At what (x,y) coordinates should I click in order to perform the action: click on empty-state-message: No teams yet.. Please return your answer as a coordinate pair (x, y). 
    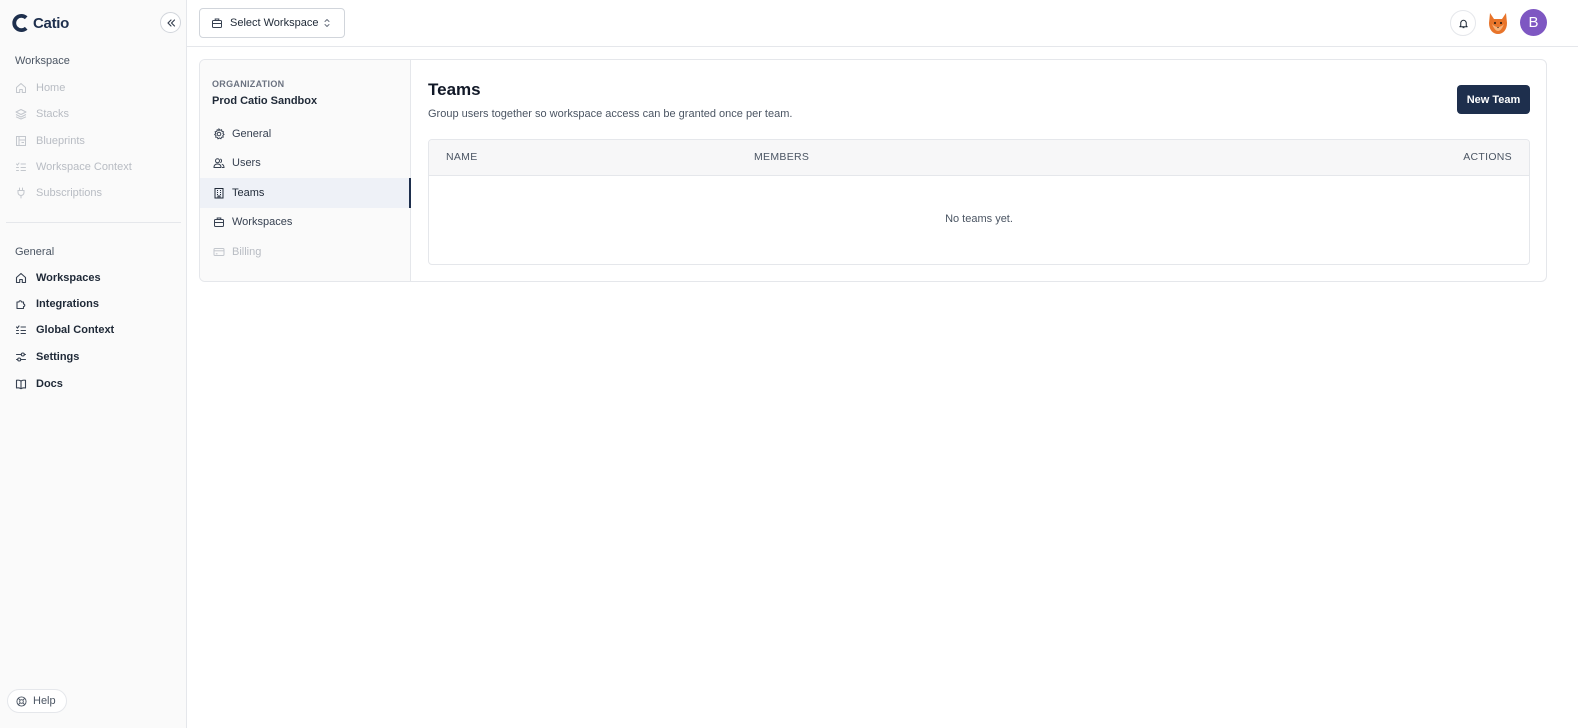
    Looking at the image, I should click on (979, 219).